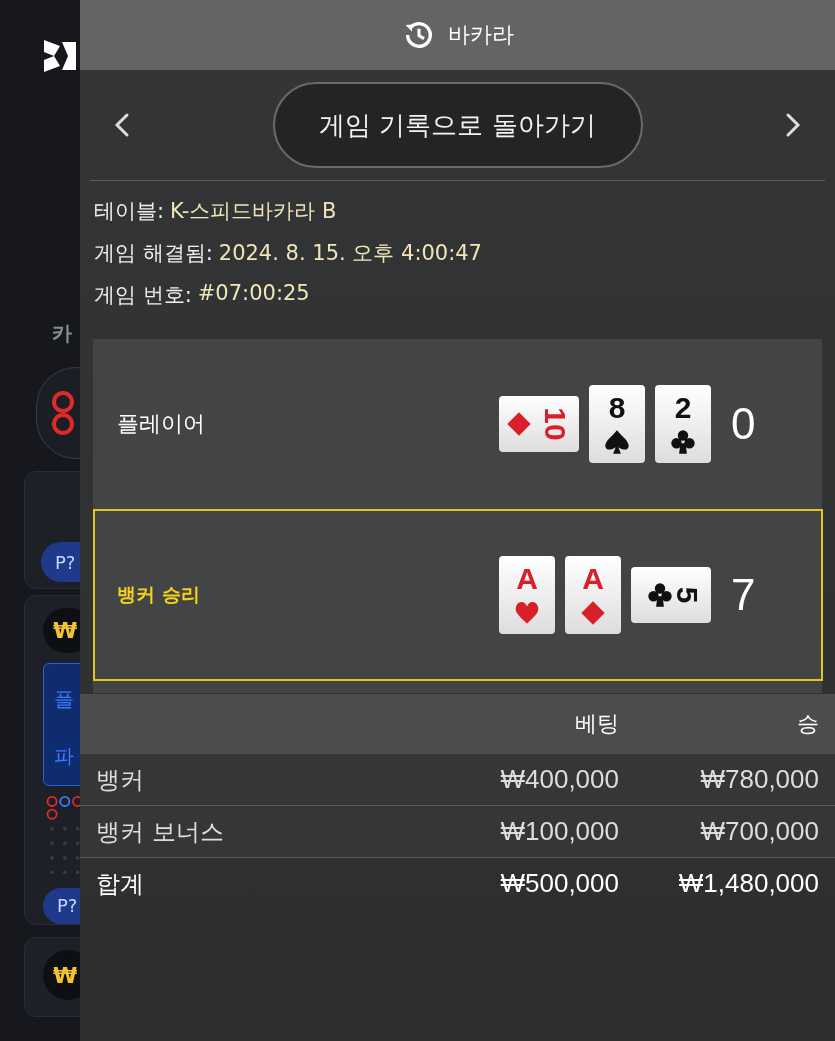 This screenshot has width=835, height=1041. What do you see at coordinates (161, 424) in the screenshot?
I see `hand-label: 플레이어` at bounding box center [161, 424].